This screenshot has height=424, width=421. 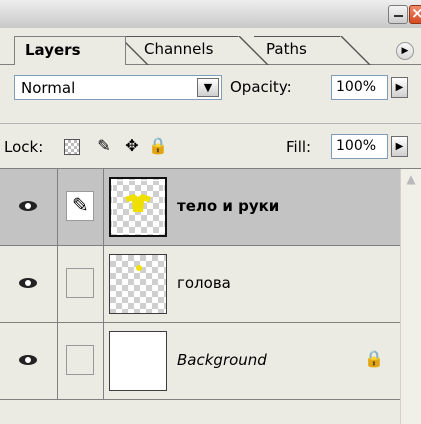 I want to click on transparency-lock-icon, so click(x=72, y=147).